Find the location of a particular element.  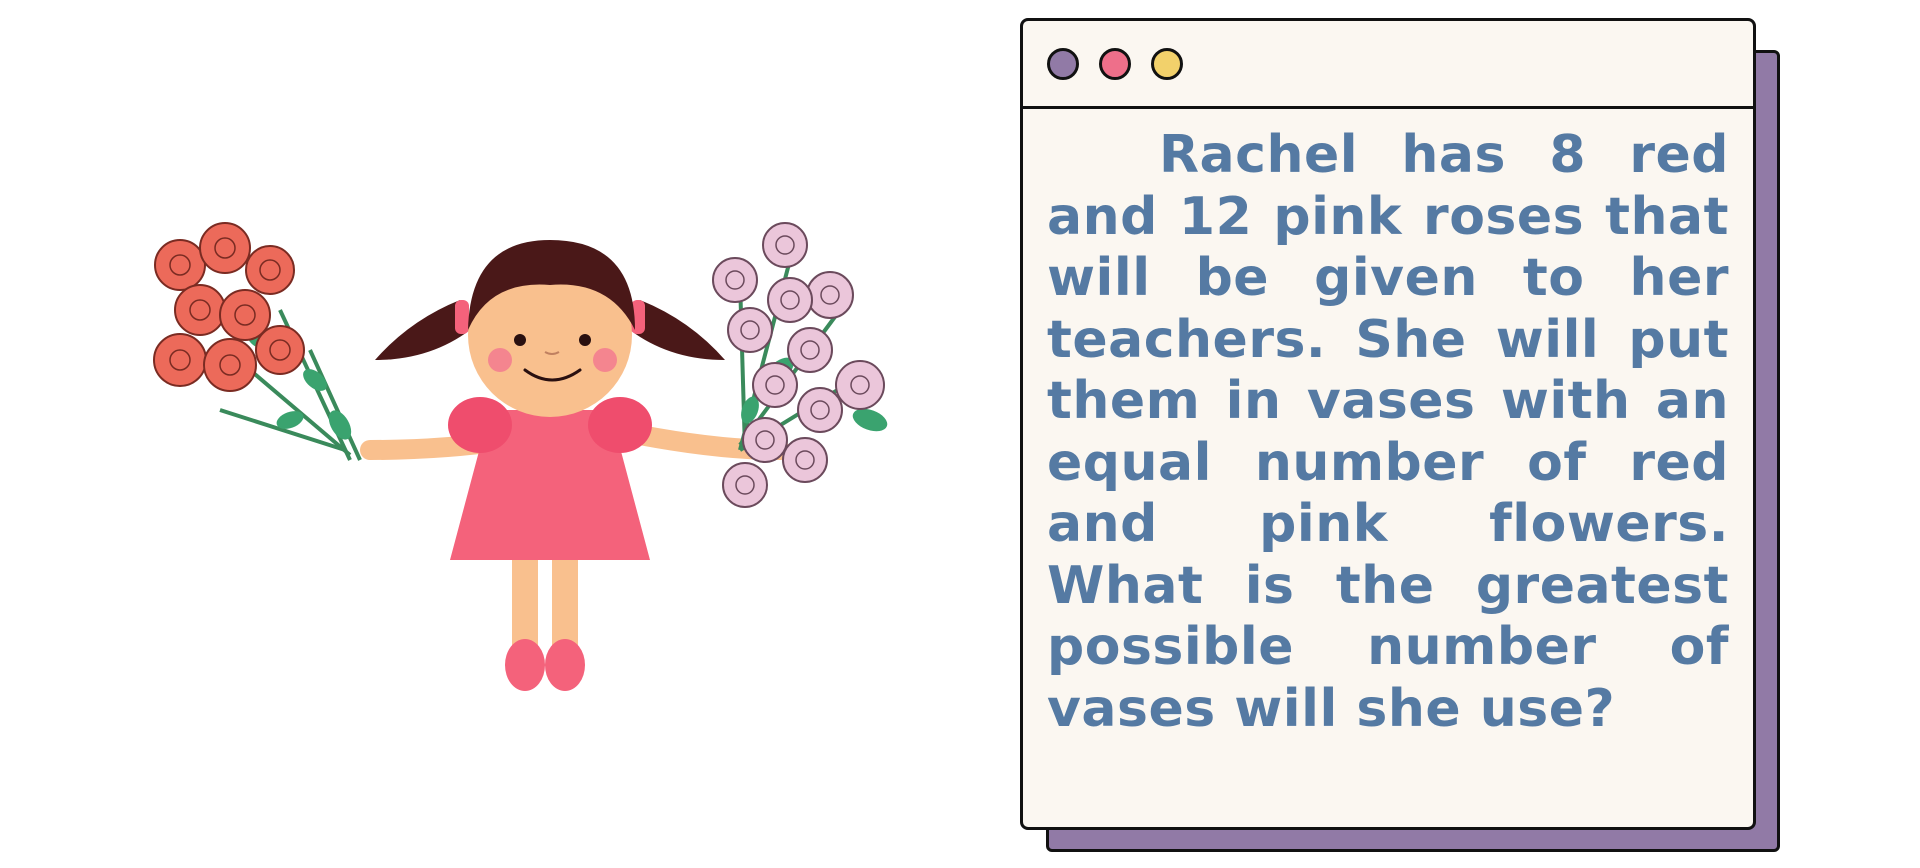

window-titlebar is located at coordinates (1388, 65).